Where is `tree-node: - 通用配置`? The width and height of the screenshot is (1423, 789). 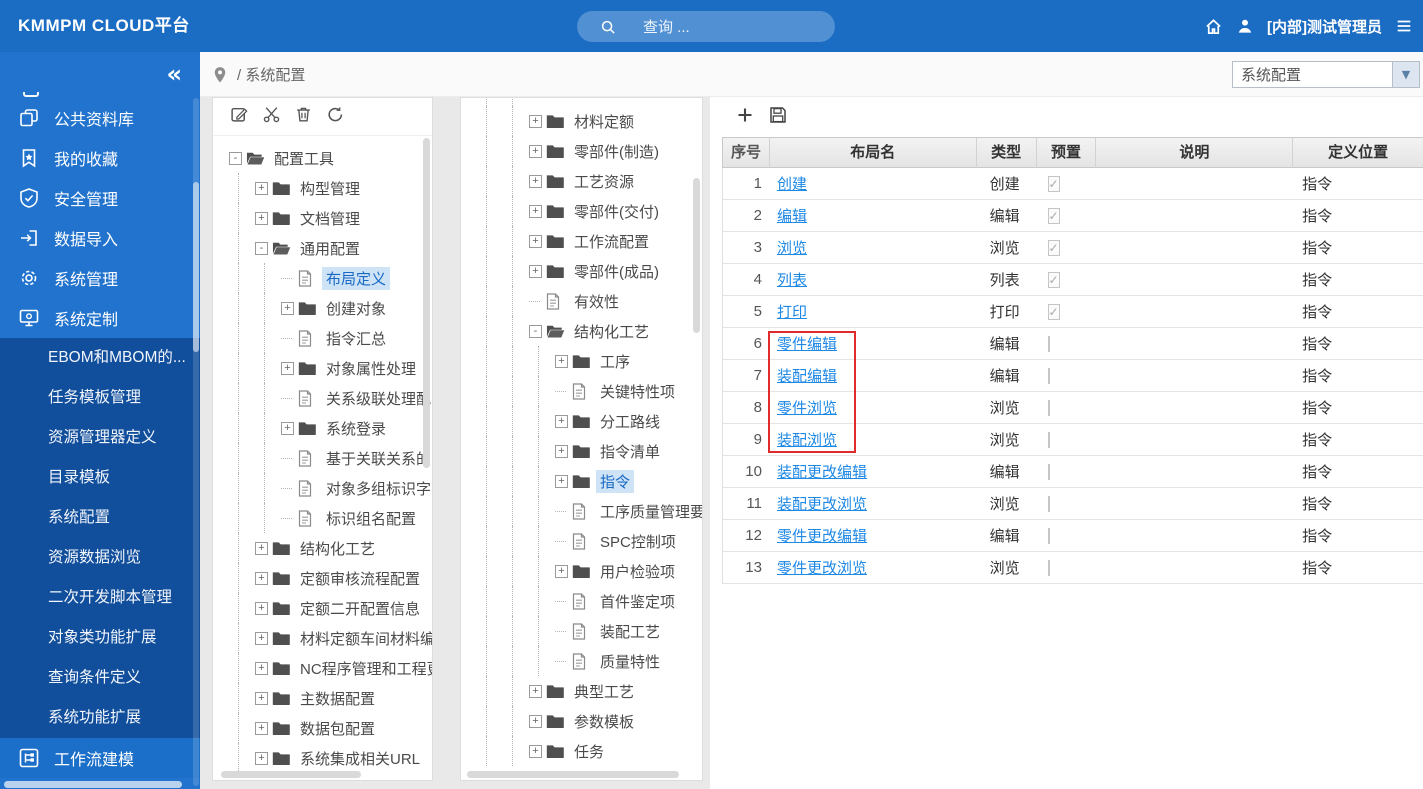 tree-node: - 通用配置 is located at coordinates (330, 248).